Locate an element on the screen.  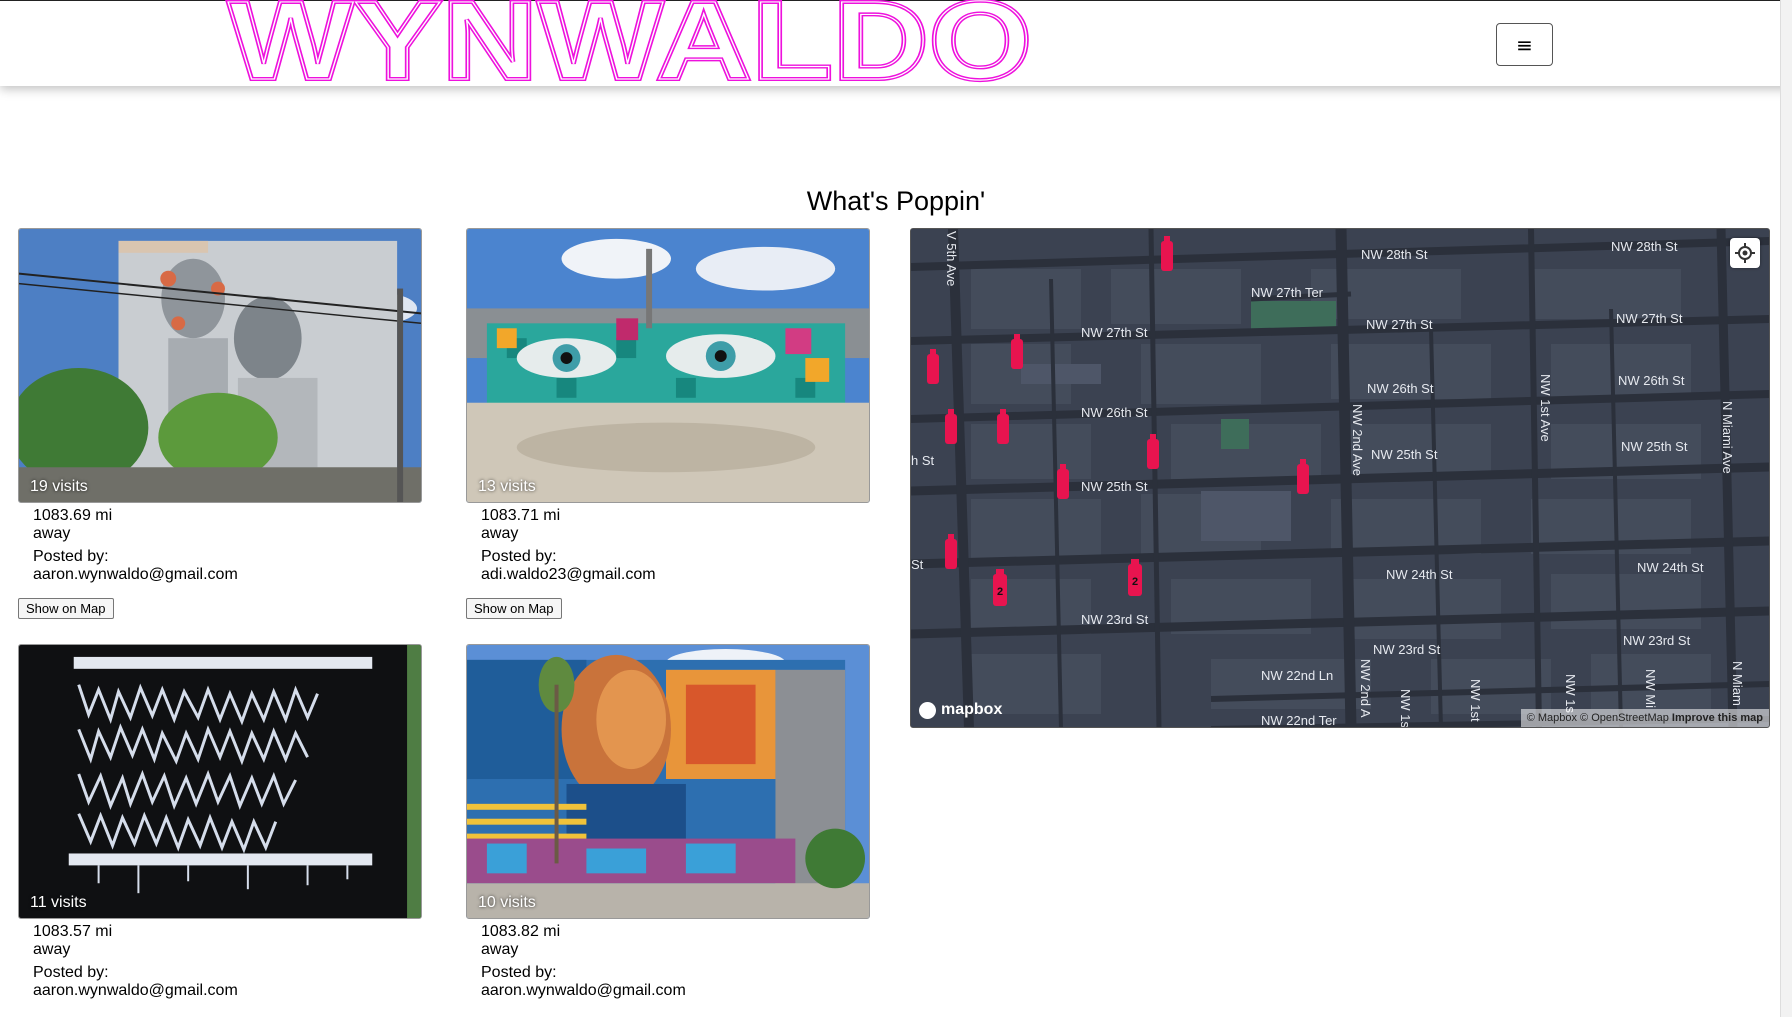
mapbox-label: mapbox is located at coordinates (972, 709).